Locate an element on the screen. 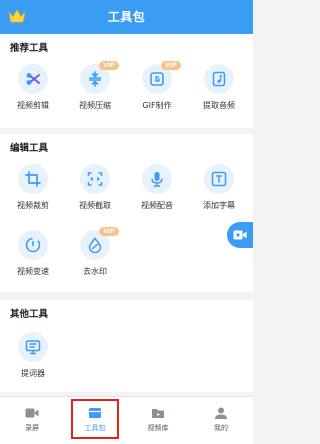 The width and height of the screenshot is (320, 444). tool-label: 视频变速 is located at coordinates (33, 271).